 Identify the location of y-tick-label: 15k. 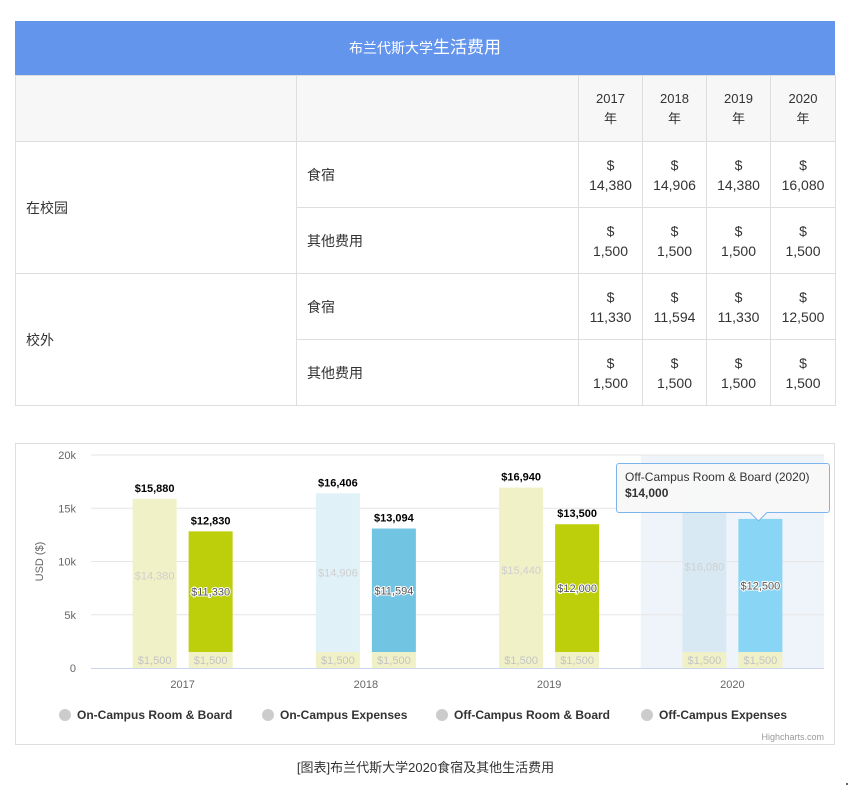
(67, 509).